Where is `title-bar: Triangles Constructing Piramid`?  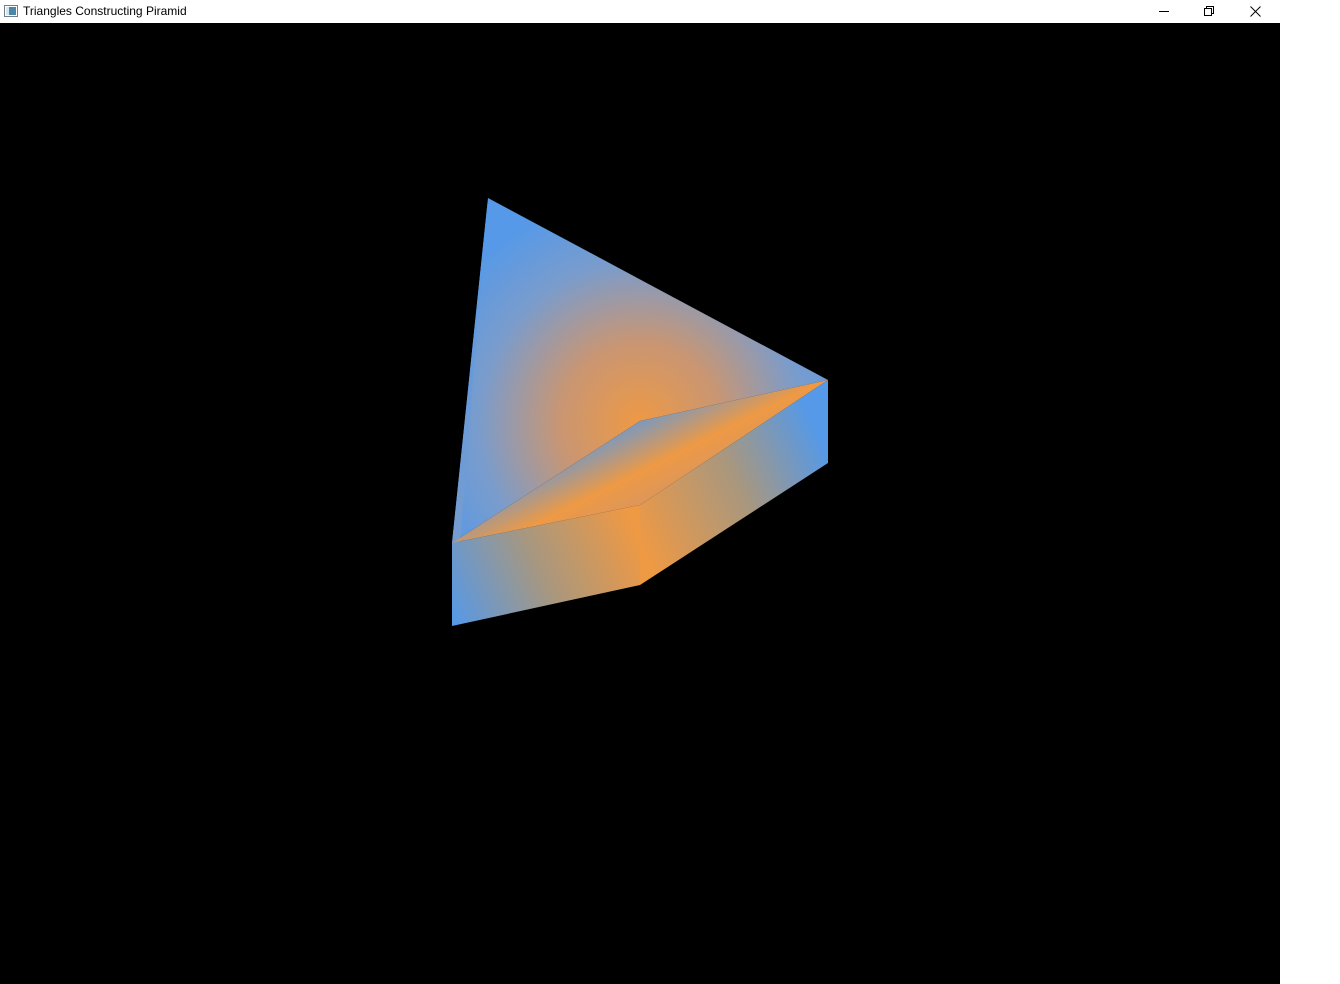 title-bar: Triangles Constructing Piramid is located at coordinates (640, 11).